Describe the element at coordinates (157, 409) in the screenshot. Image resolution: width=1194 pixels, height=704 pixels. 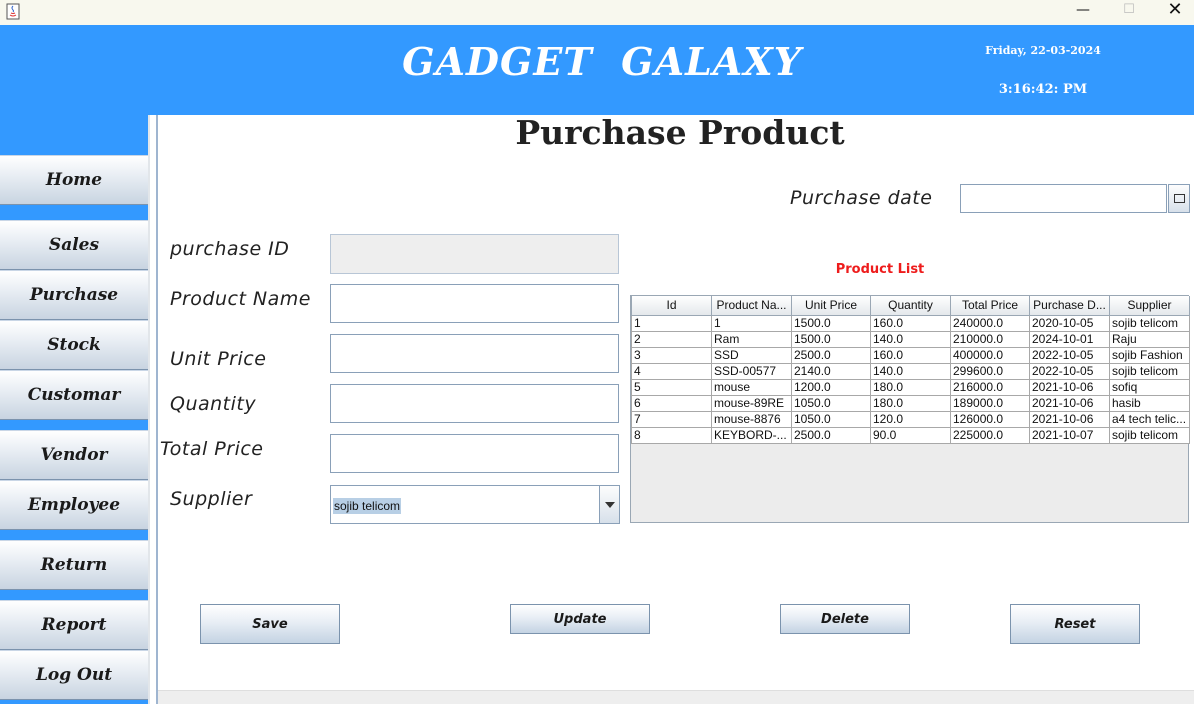
I see `panel-divider-line` at that location.